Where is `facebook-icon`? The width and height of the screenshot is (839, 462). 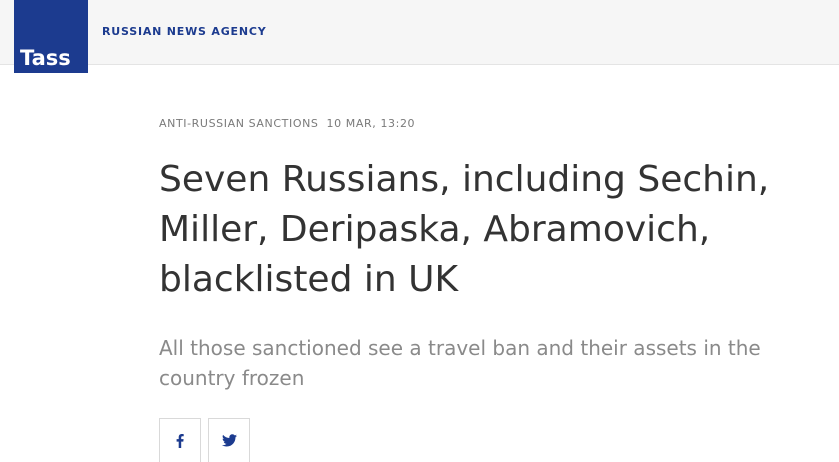 facebook-icon is located at coordinates (180, 440).